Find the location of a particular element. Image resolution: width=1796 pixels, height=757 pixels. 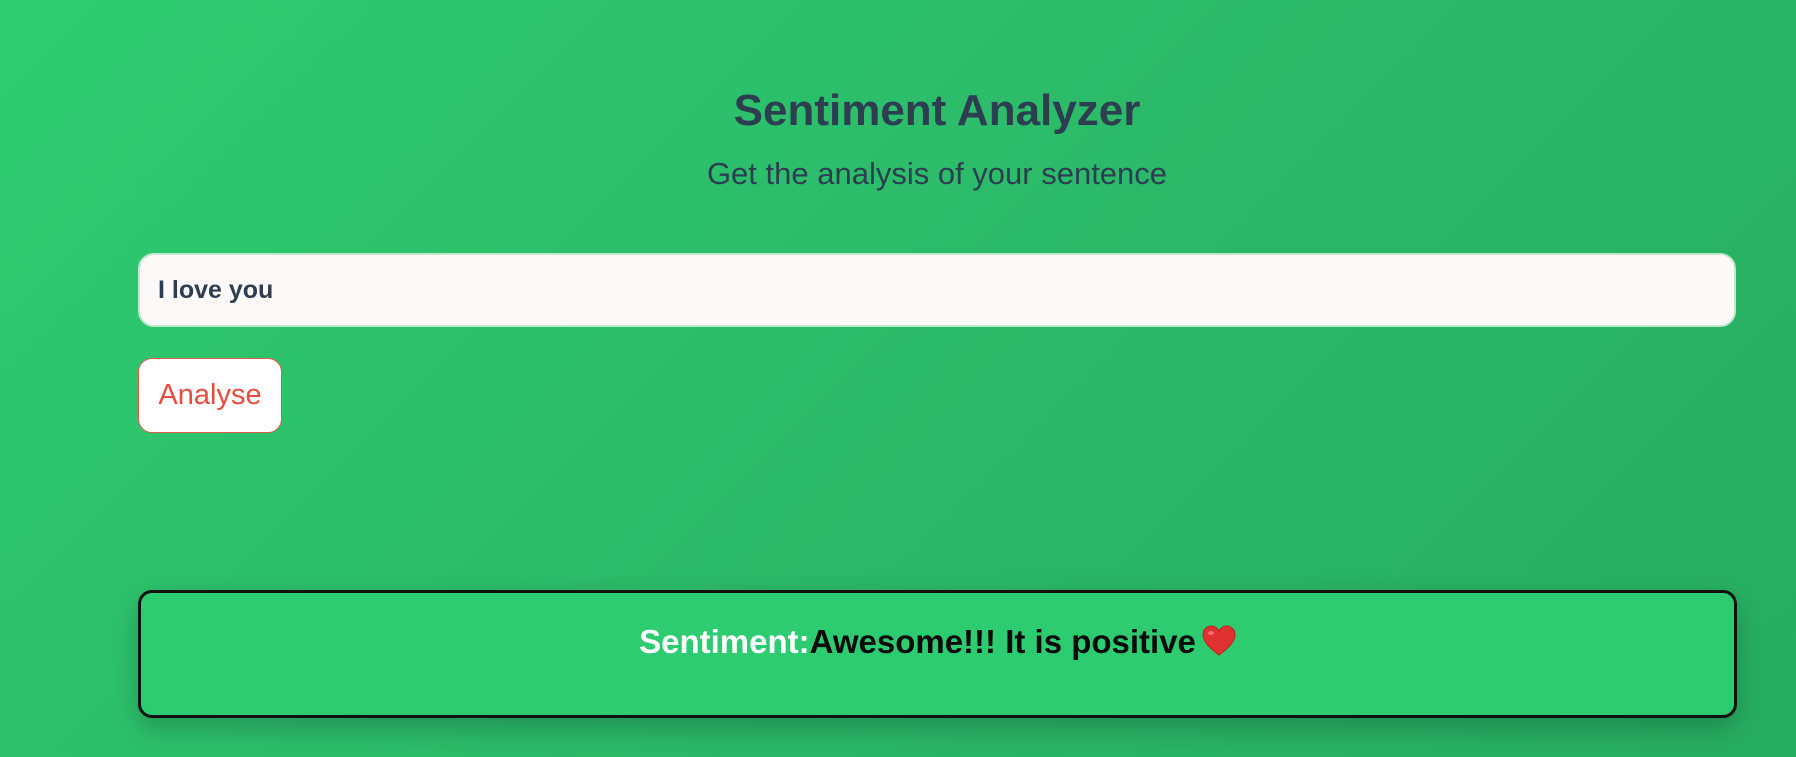

sentence-input-container is located at coordinates (937, 290).